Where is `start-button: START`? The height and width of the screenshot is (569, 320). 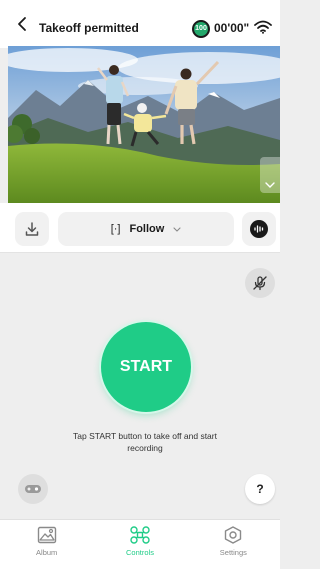 start-button: START is located at coordinates (146, 367).